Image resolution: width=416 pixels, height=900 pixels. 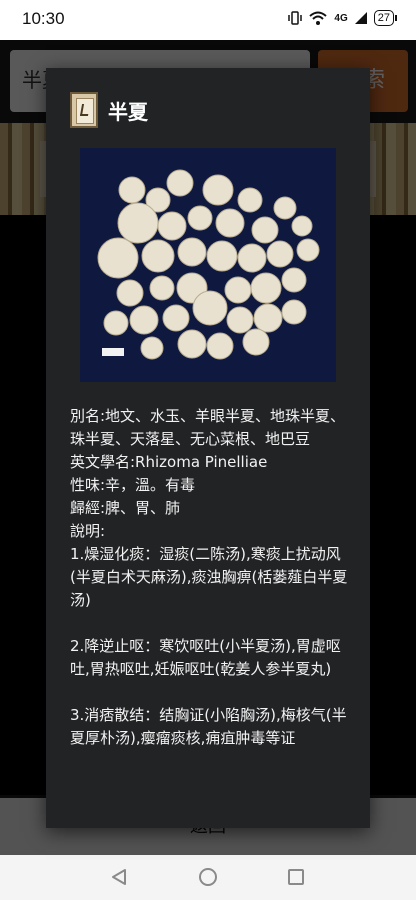 What do you see at coordinates (208, 20) in the screenshot?
I see `status-bar: 10:30 4G 27` at bounding box center [208, 20].